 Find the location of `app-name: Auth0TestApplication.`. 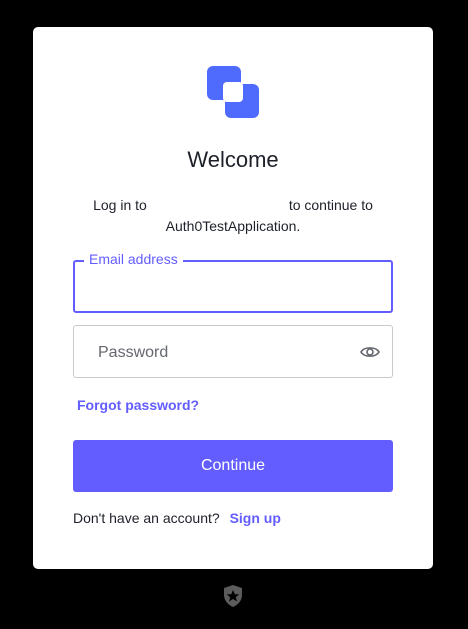

app-name: Auth0TestApplication. is located at coordinates (233, 226).